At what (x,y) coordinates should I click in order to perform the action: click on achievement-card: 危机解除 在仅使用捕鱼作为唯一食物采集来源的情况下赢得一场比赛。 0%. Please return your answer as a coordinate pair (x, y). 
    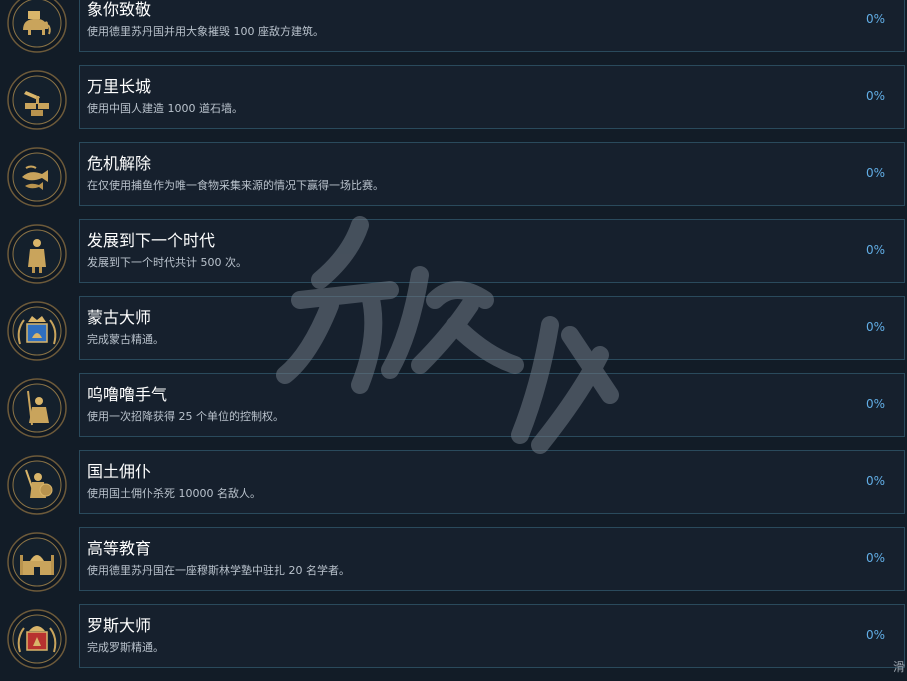
    Looking at the image, I should click on (492, 174).